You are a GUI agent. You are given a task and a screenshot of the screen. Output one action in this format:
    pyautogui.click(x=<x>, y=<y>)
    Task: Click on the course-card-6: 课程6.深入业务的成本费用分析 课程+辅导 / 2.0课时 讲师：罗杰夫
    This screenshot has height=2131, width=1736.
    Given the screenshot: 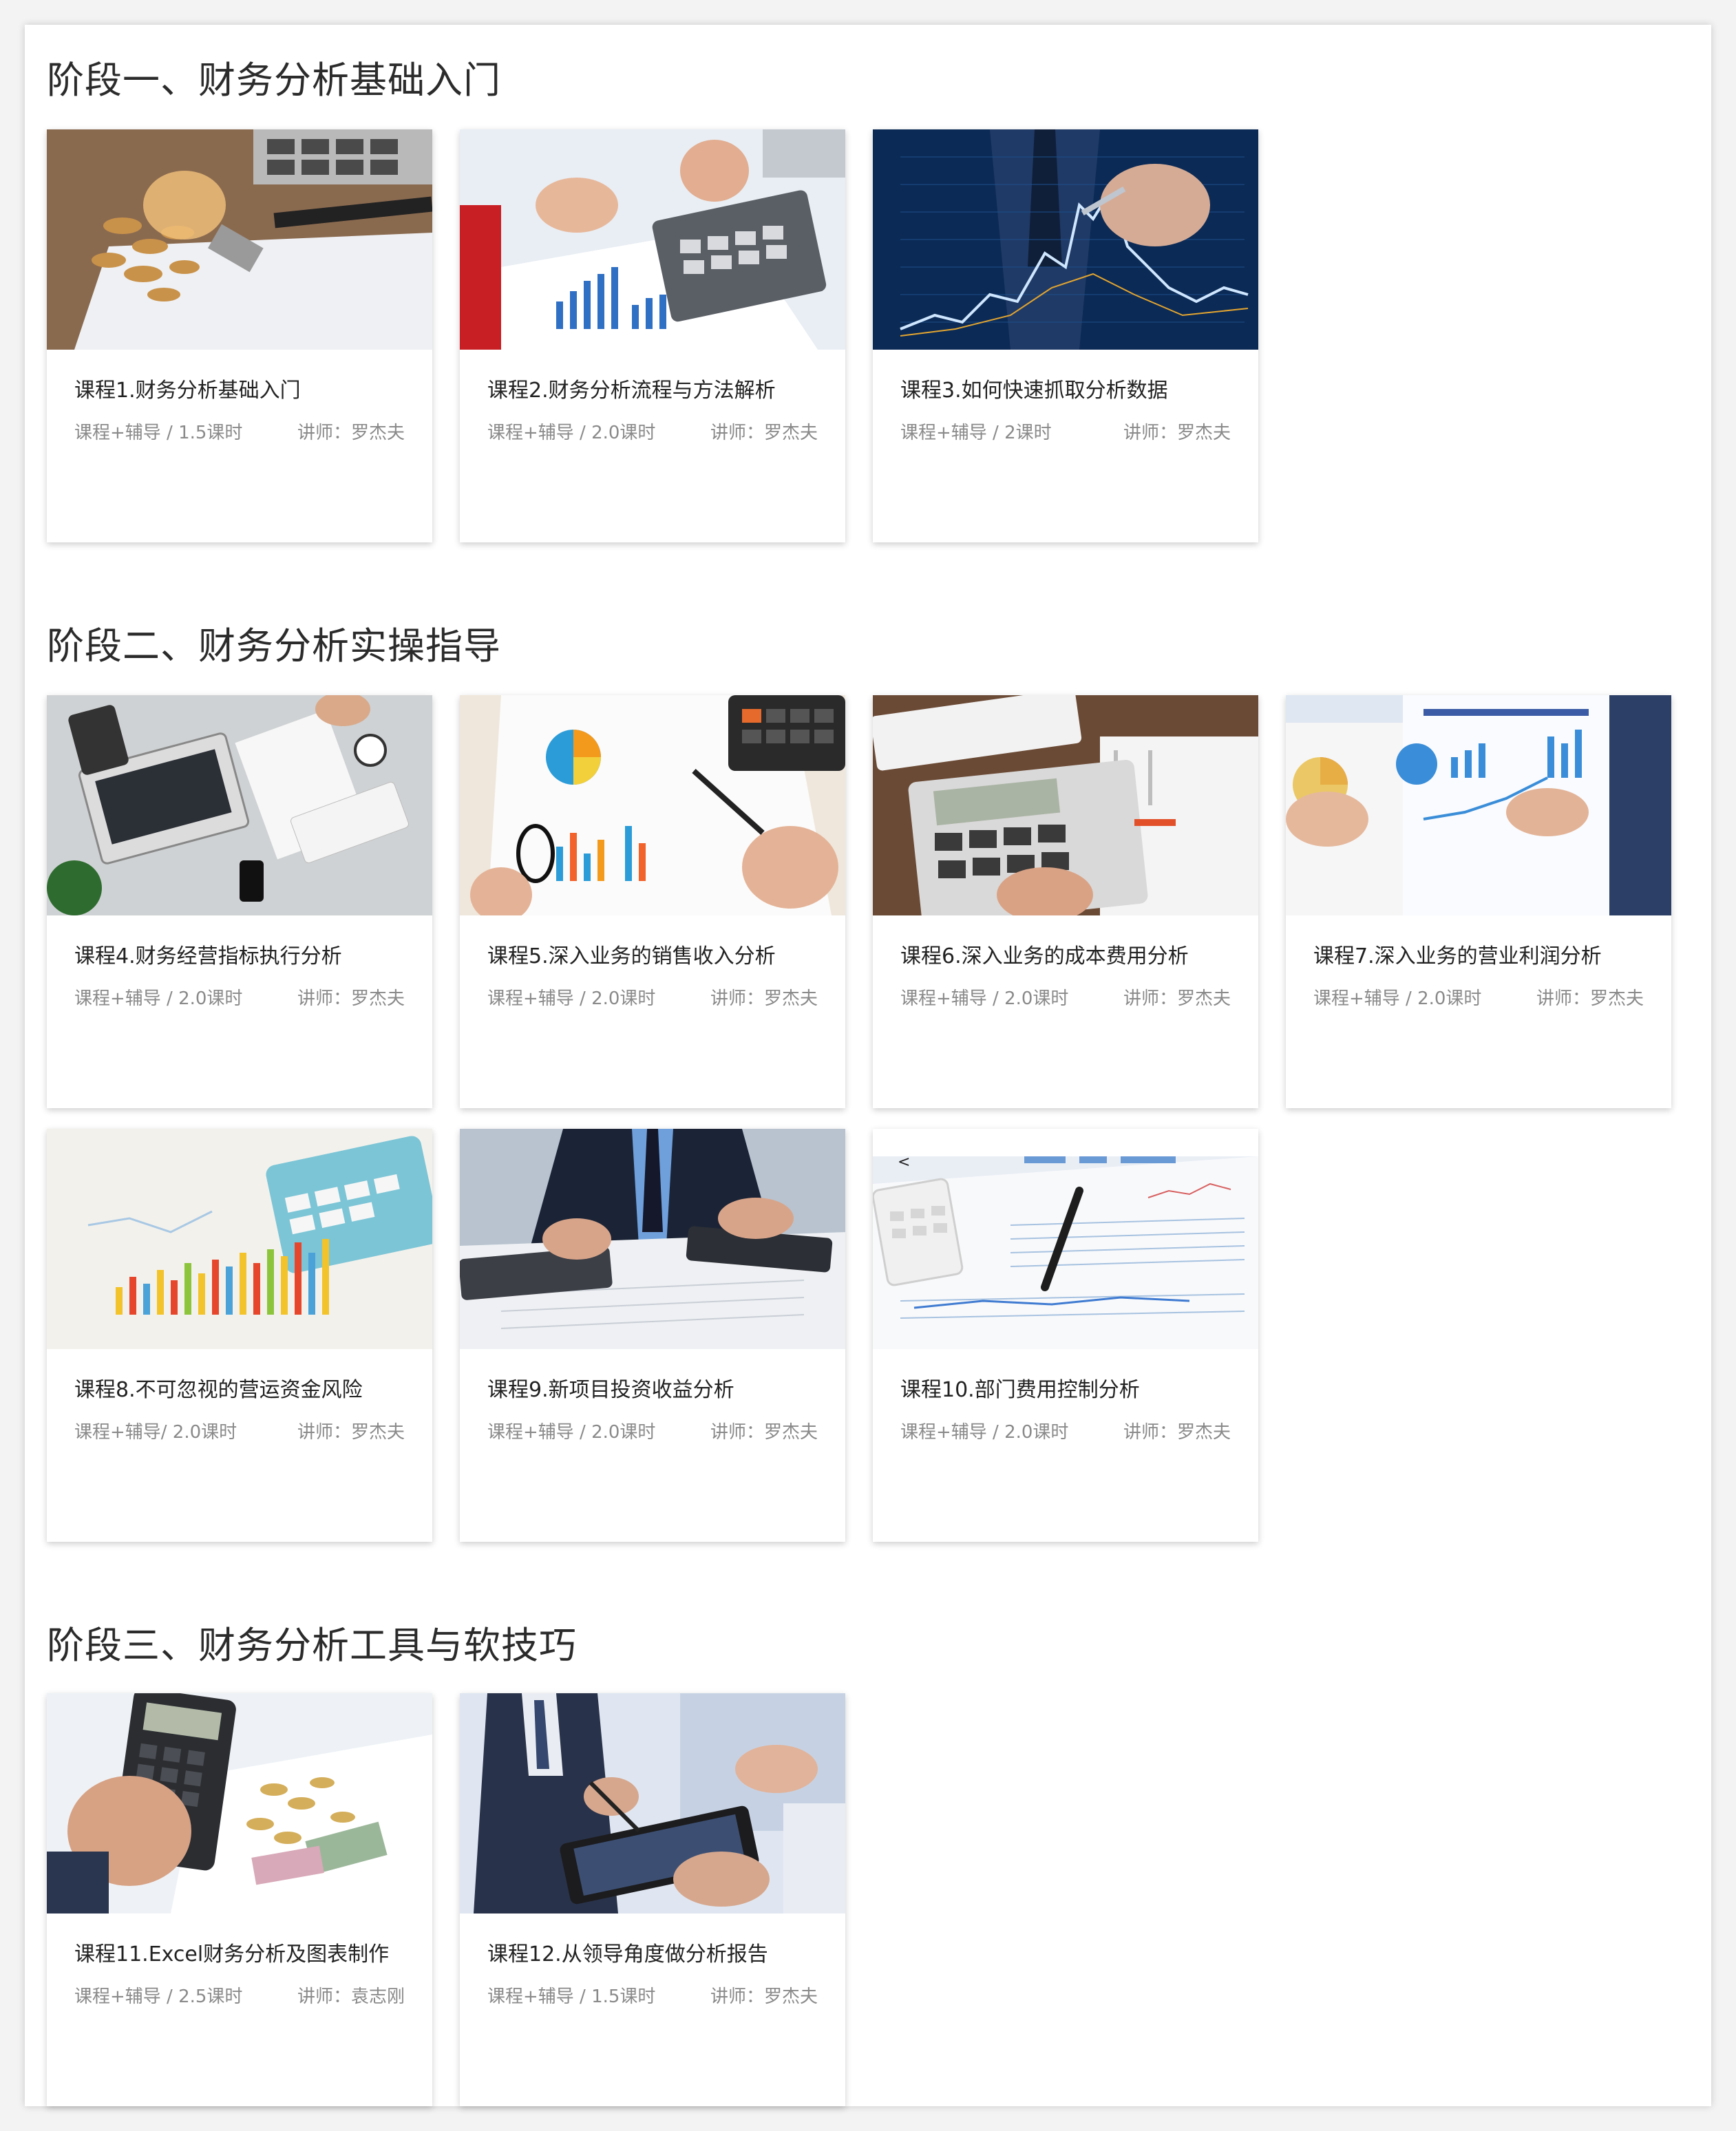 What is the action you would take?
    pyautogui.click(x=1065, y=901)
    